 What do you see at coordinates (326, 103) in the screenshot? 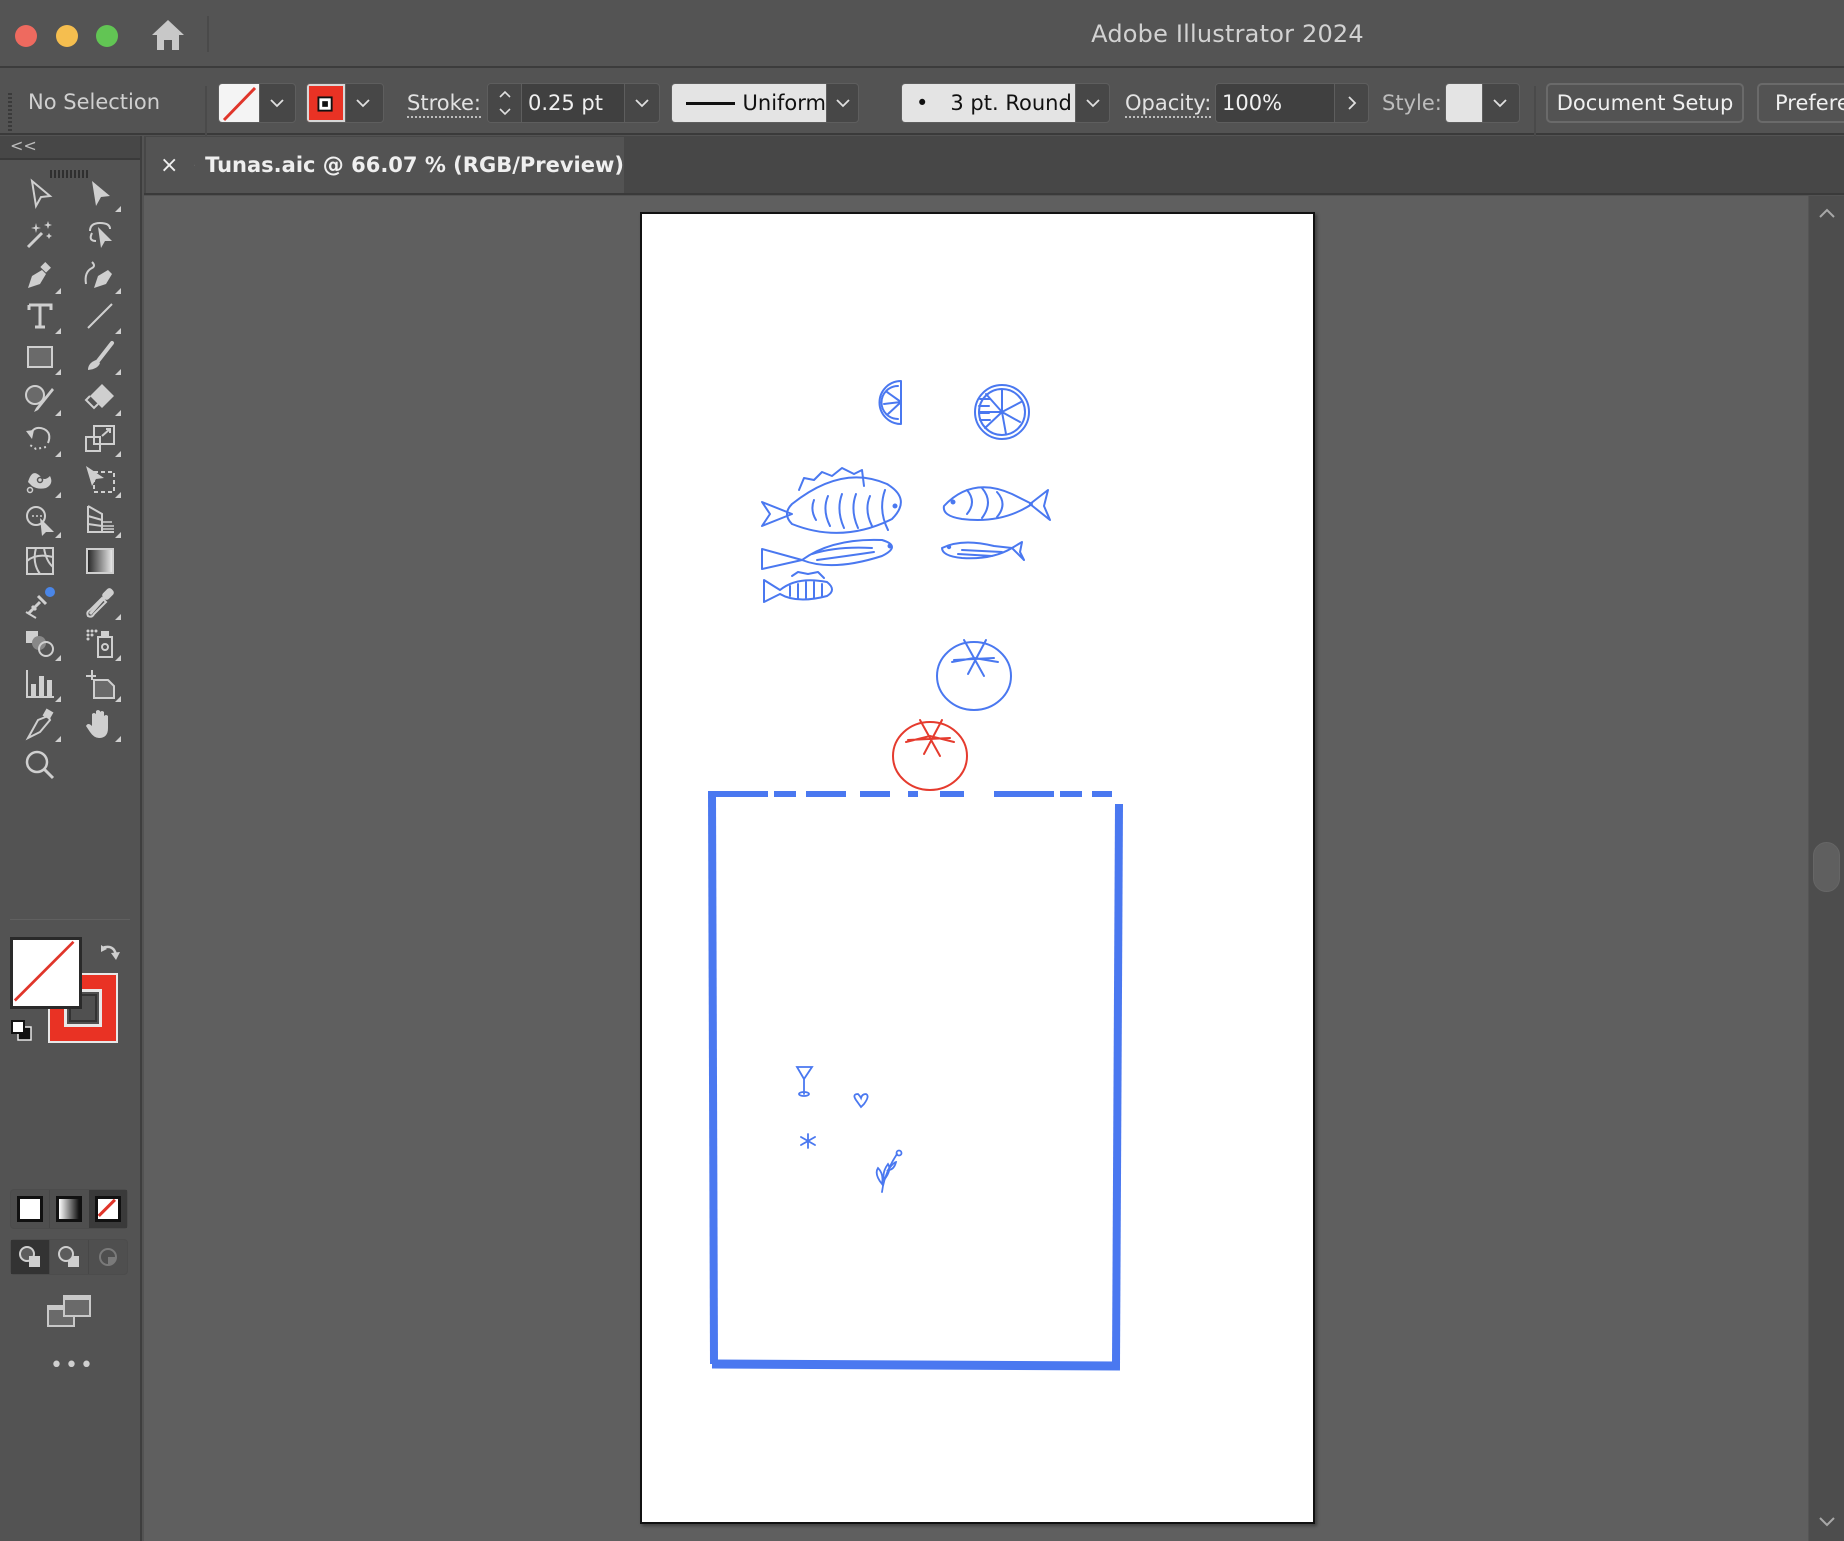
I see `stroke-swatch` at bounding box center [326, 103].